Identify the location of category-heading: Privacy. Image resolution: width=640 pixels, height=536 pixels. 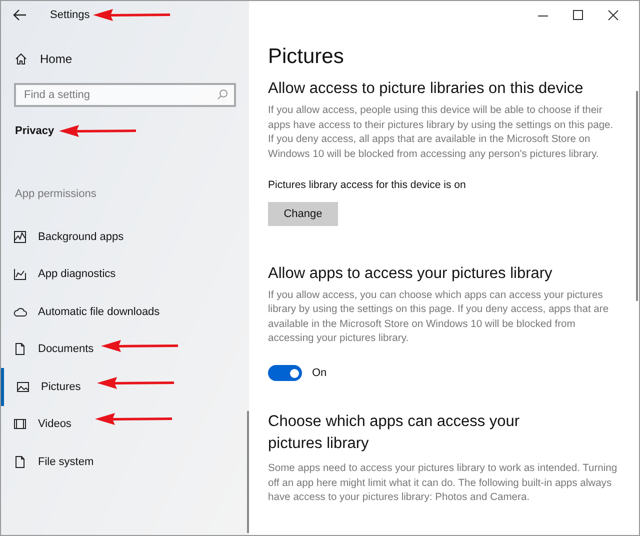
(34, 131).